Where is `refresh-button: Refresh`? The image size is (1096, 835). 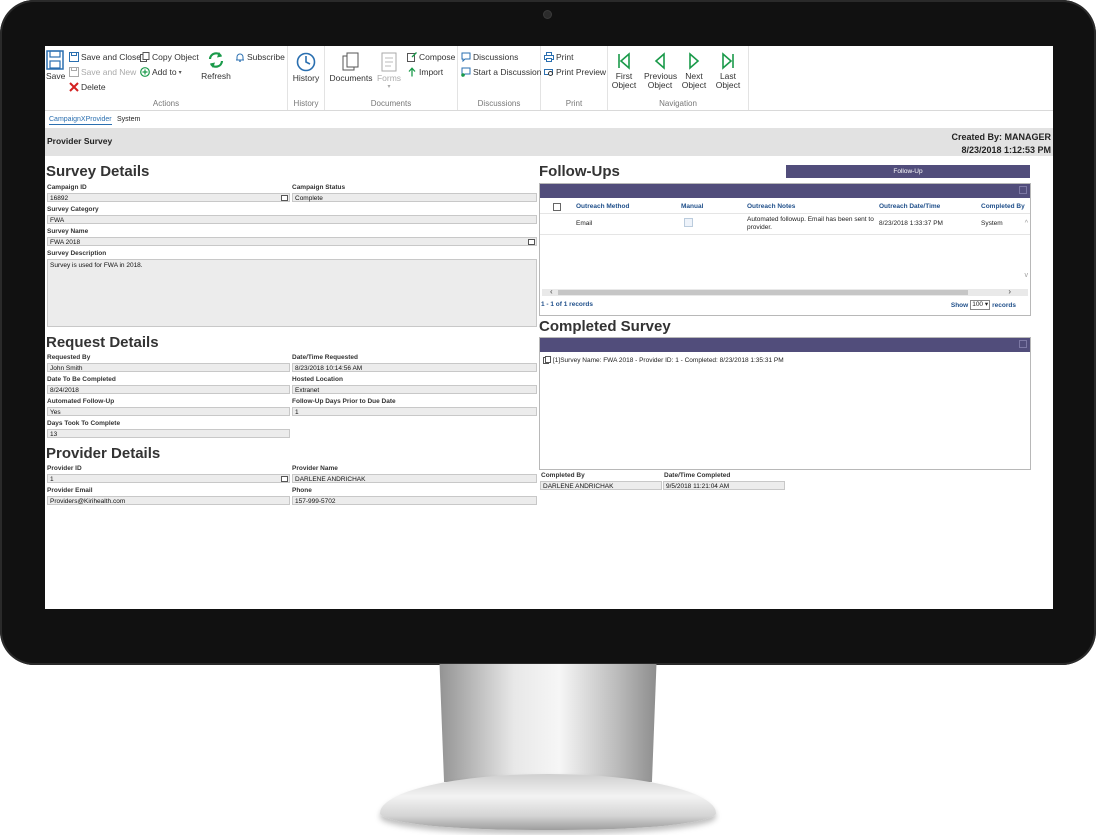
refresh-button: Refresh is located at coordinates (216, 65).